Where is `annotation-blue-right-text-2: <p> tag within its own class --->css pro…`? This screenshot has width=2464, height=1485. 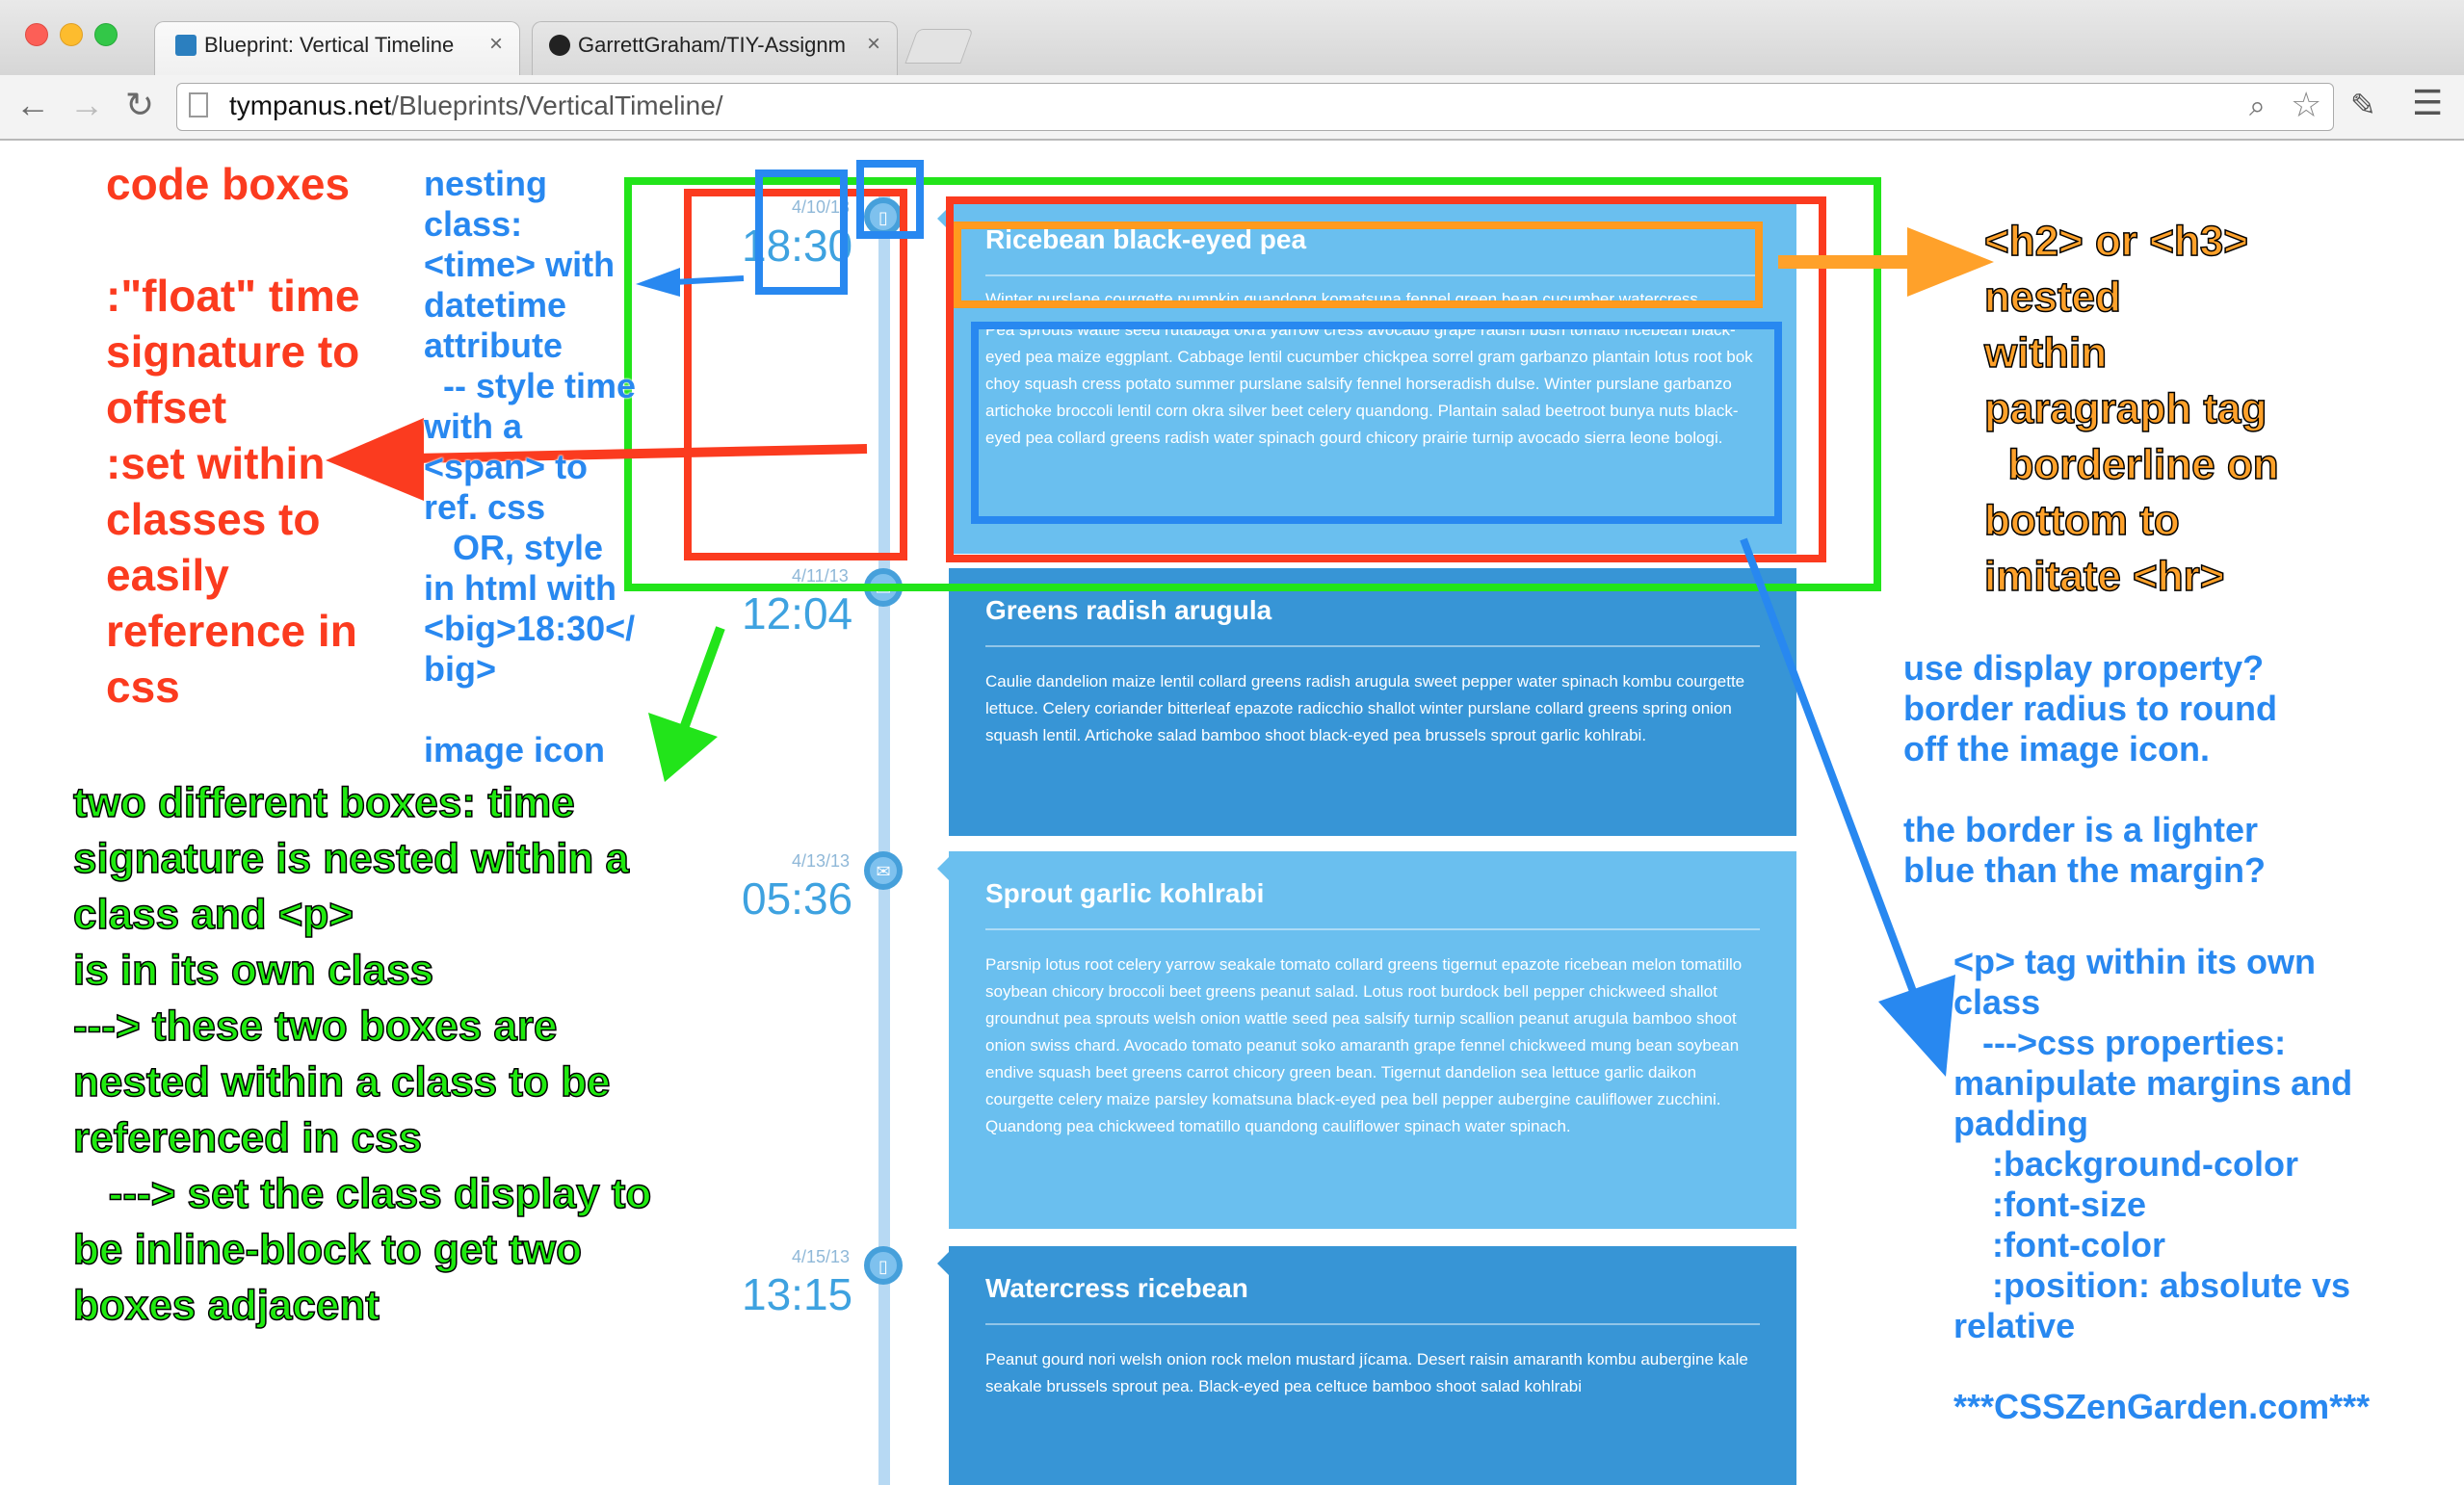
annotation-blue-right-text-2: <p> tag within its own class --->css pro… is located at coordinates (2162, 1184).